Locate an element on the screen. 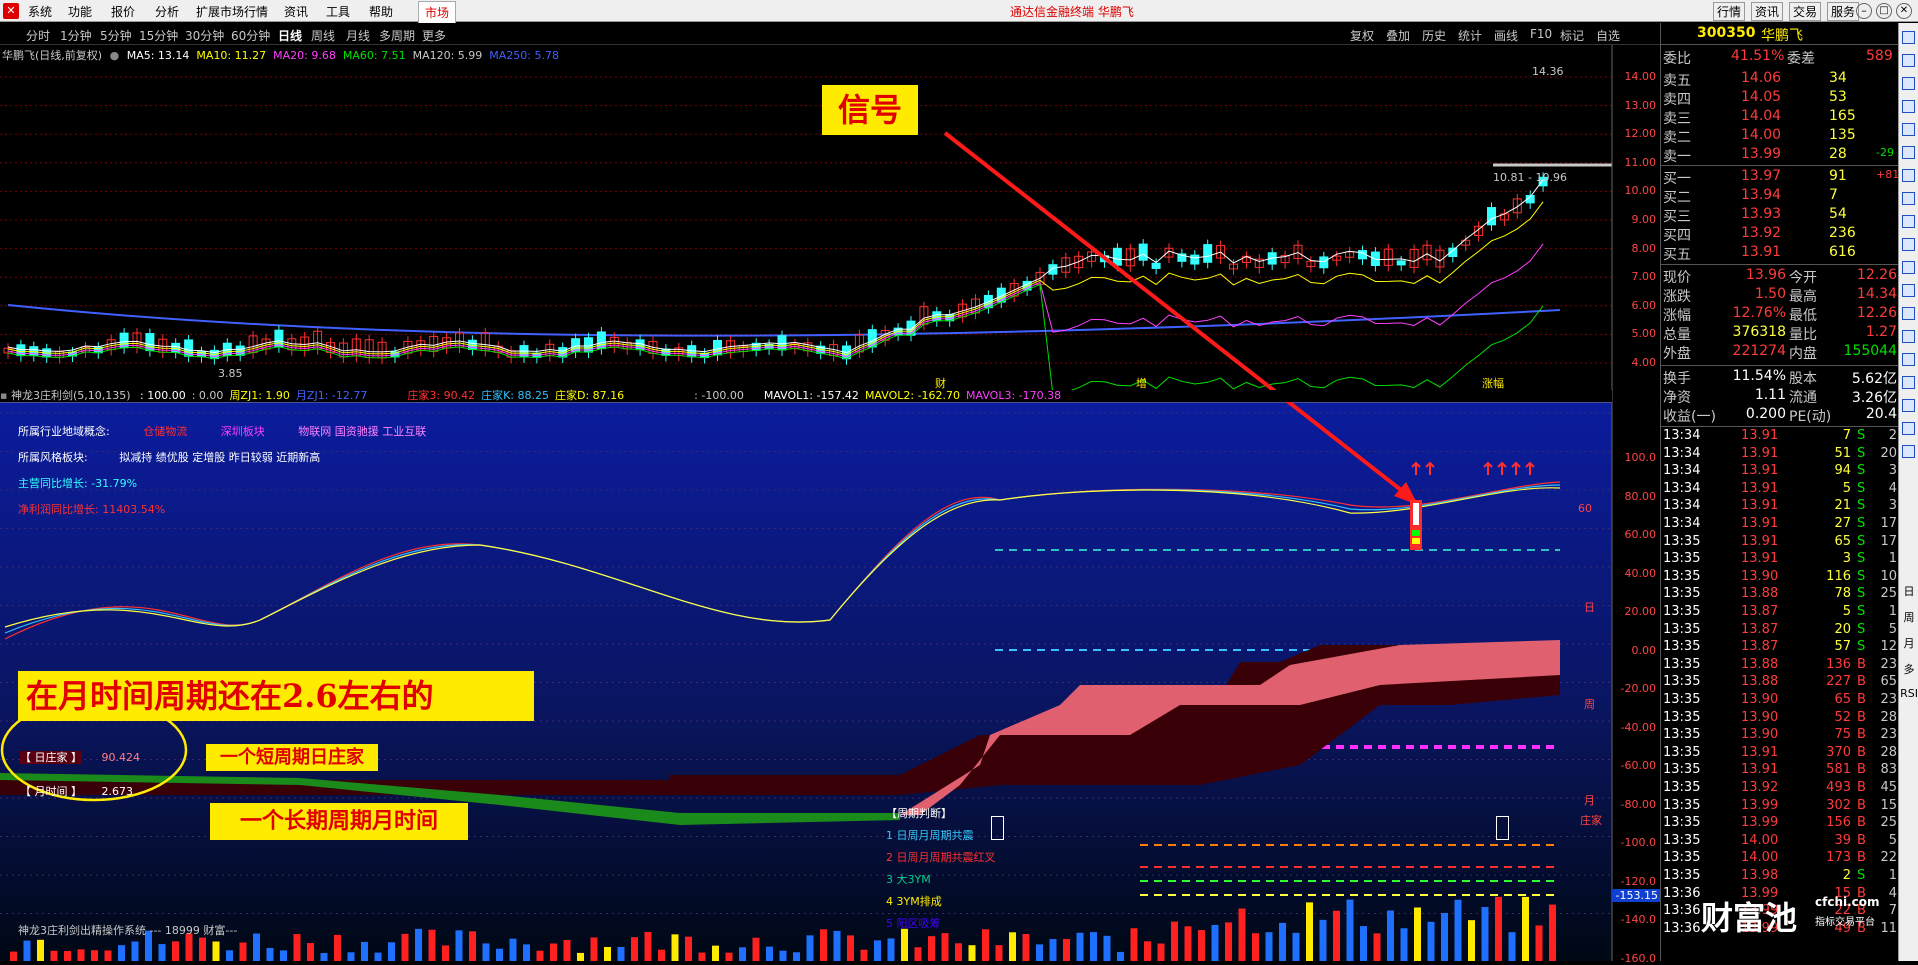 This screenshot has width=1918, height=965. period-weekly: 周线 is located at coordinates (323, 35).